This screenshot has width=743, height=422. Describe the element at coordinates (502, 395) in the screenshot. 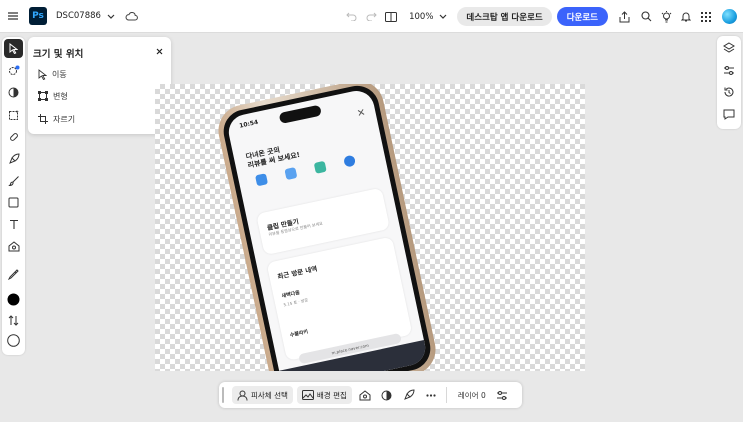

I see `layer-properties-icon` at that location.